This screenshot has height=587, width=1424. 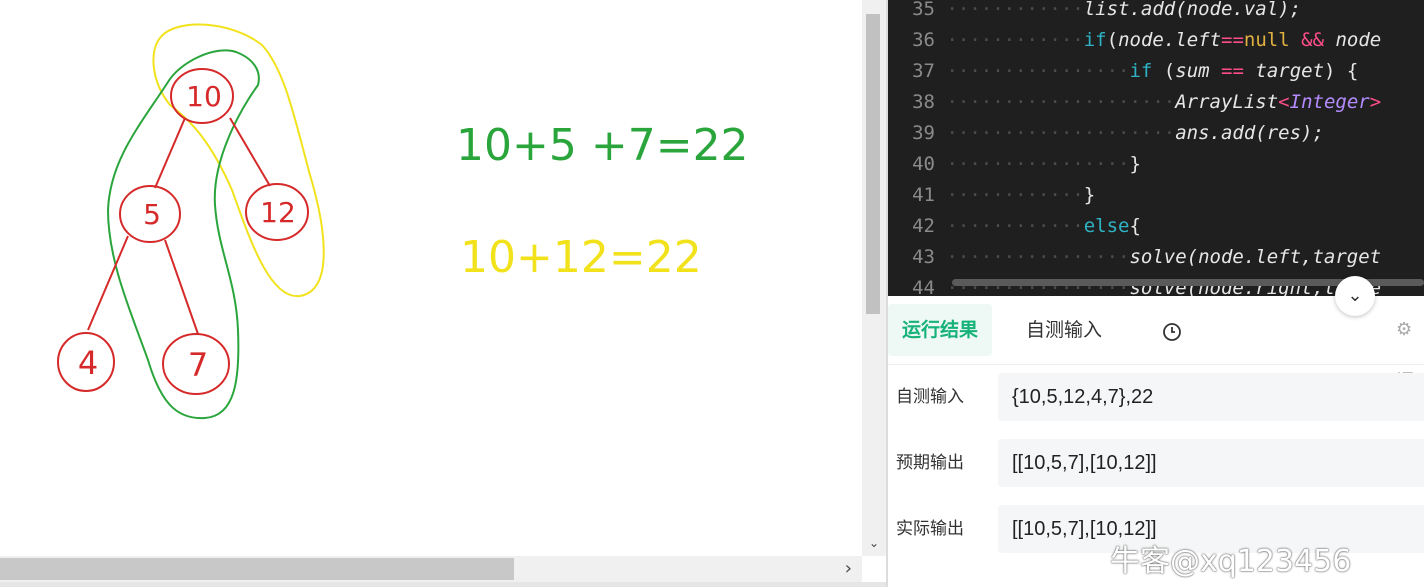 I want to click on canvas-horizontal-scrollbar: ›, so click(x=431, y=569).